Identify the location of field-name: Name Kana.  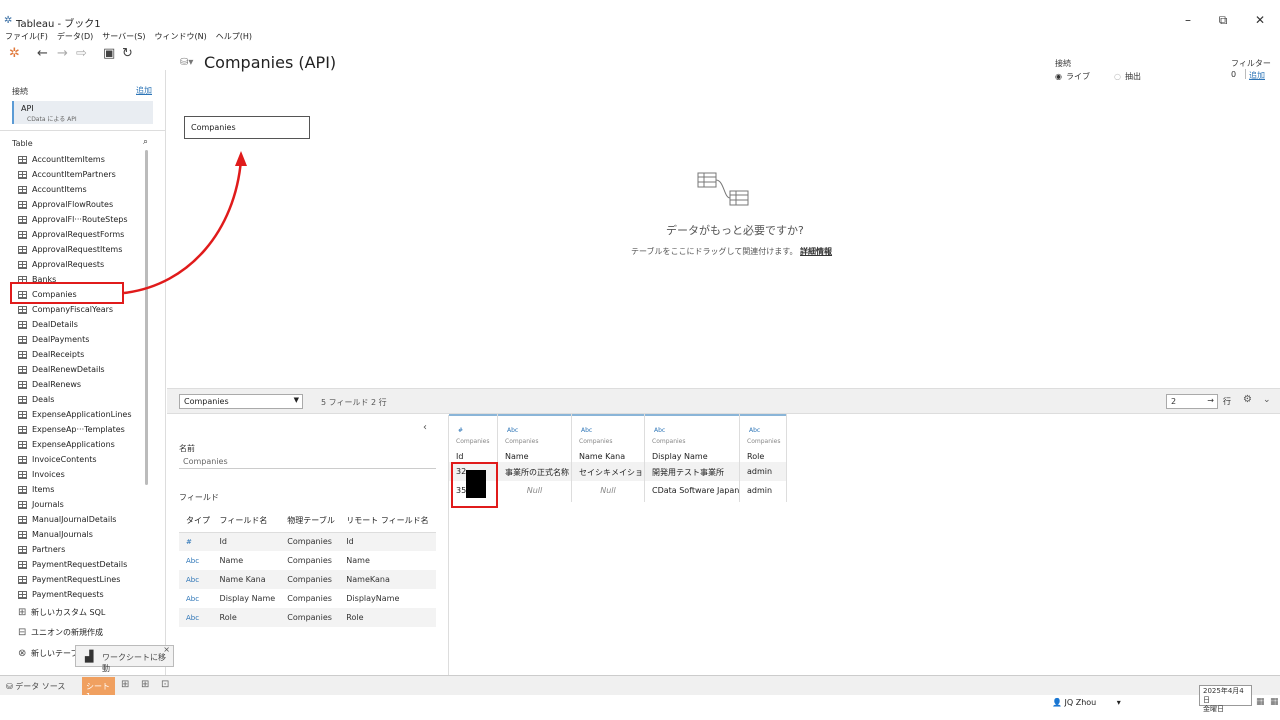
(246, 579).